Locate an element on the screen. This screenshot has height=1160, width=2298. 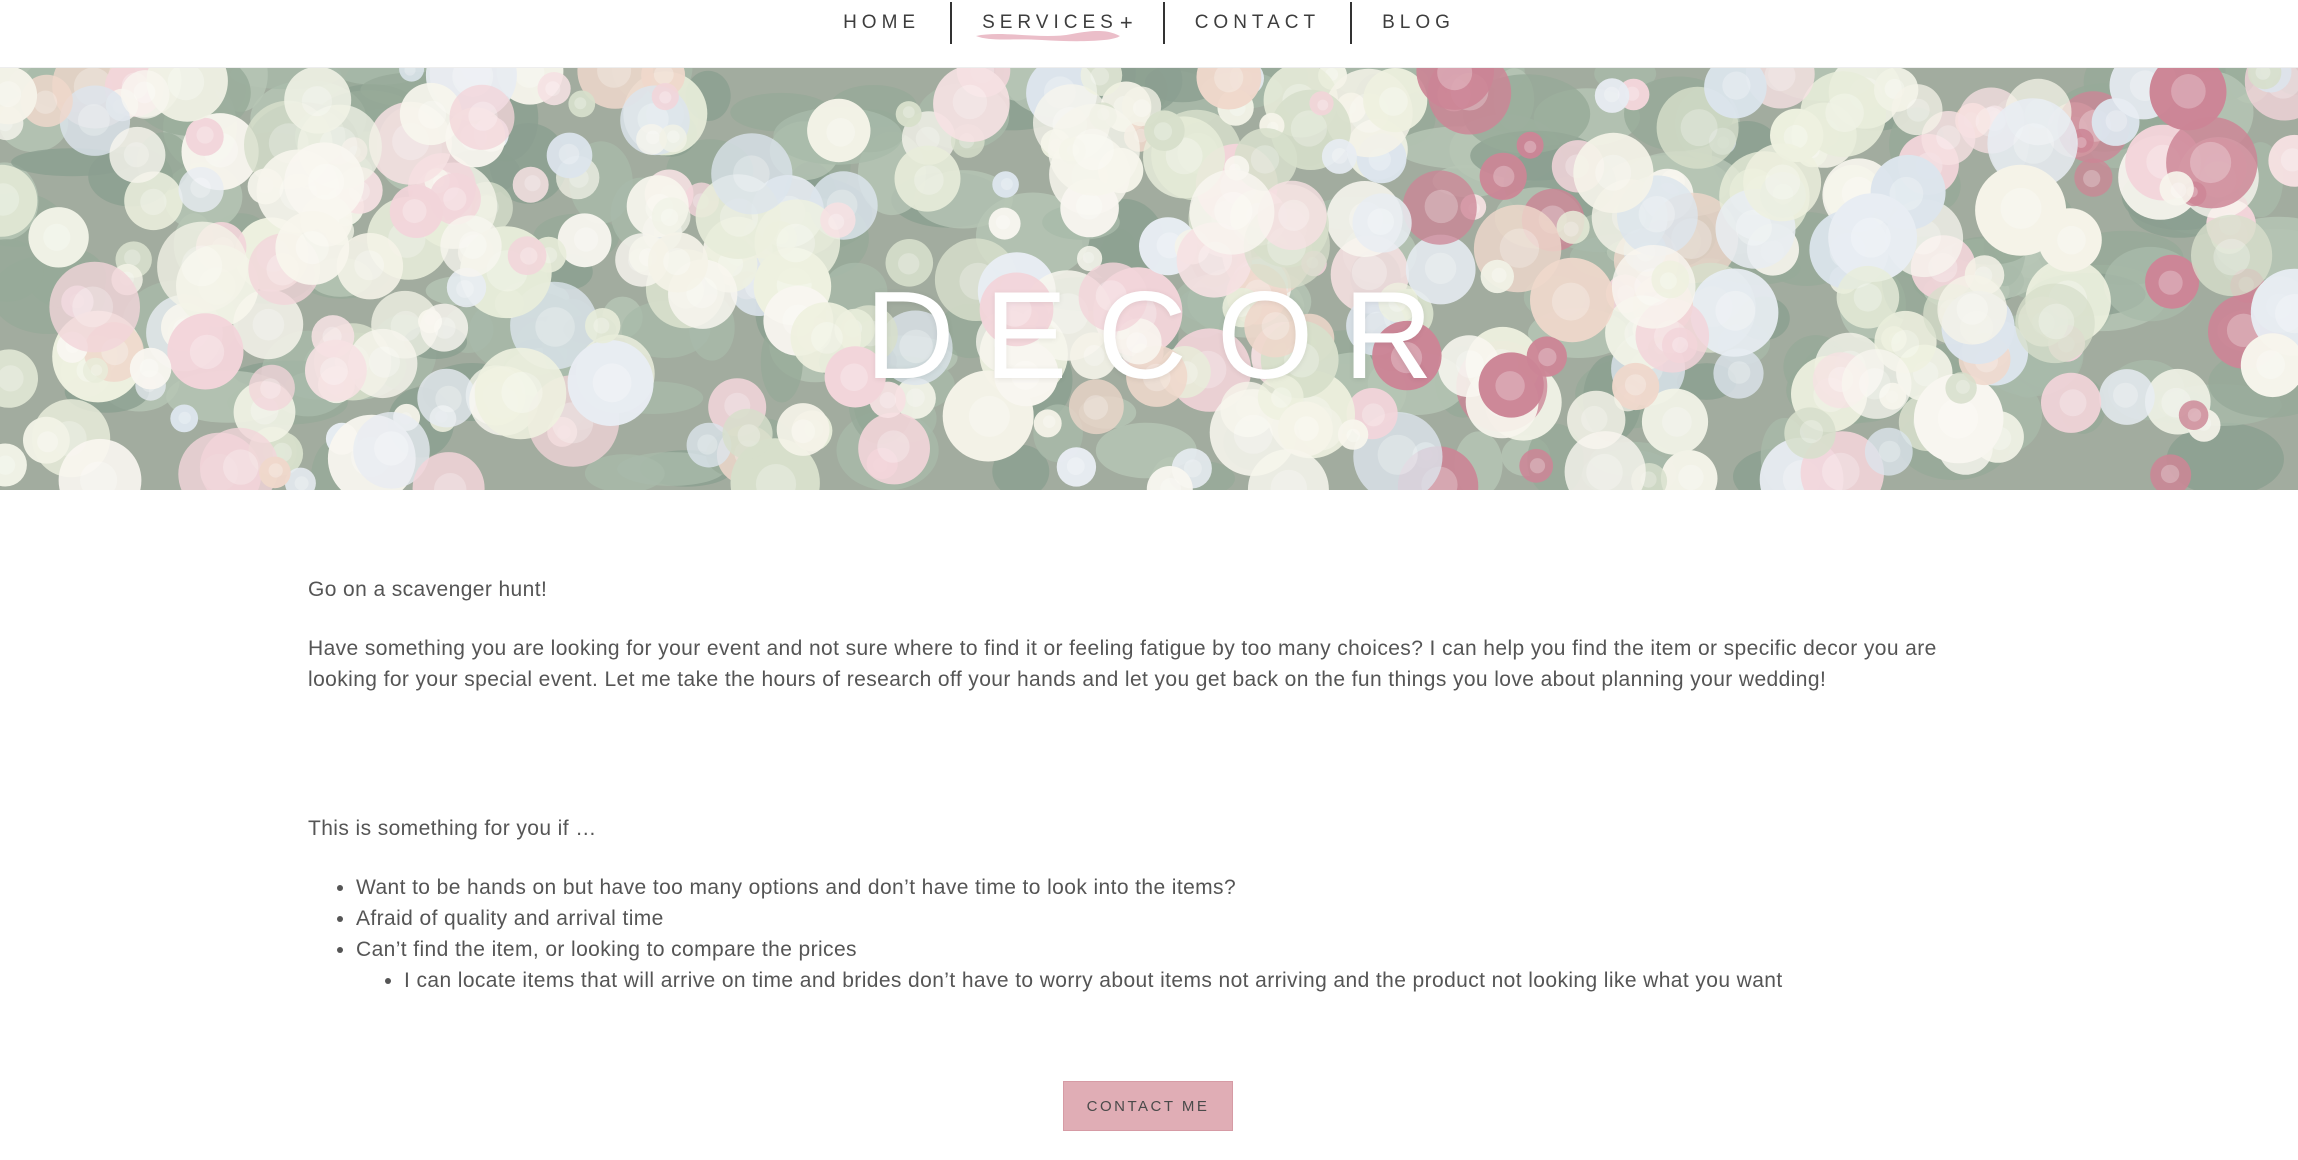
list-item: Afraid of quality and arrival time is located at coordinates (1069, 918).